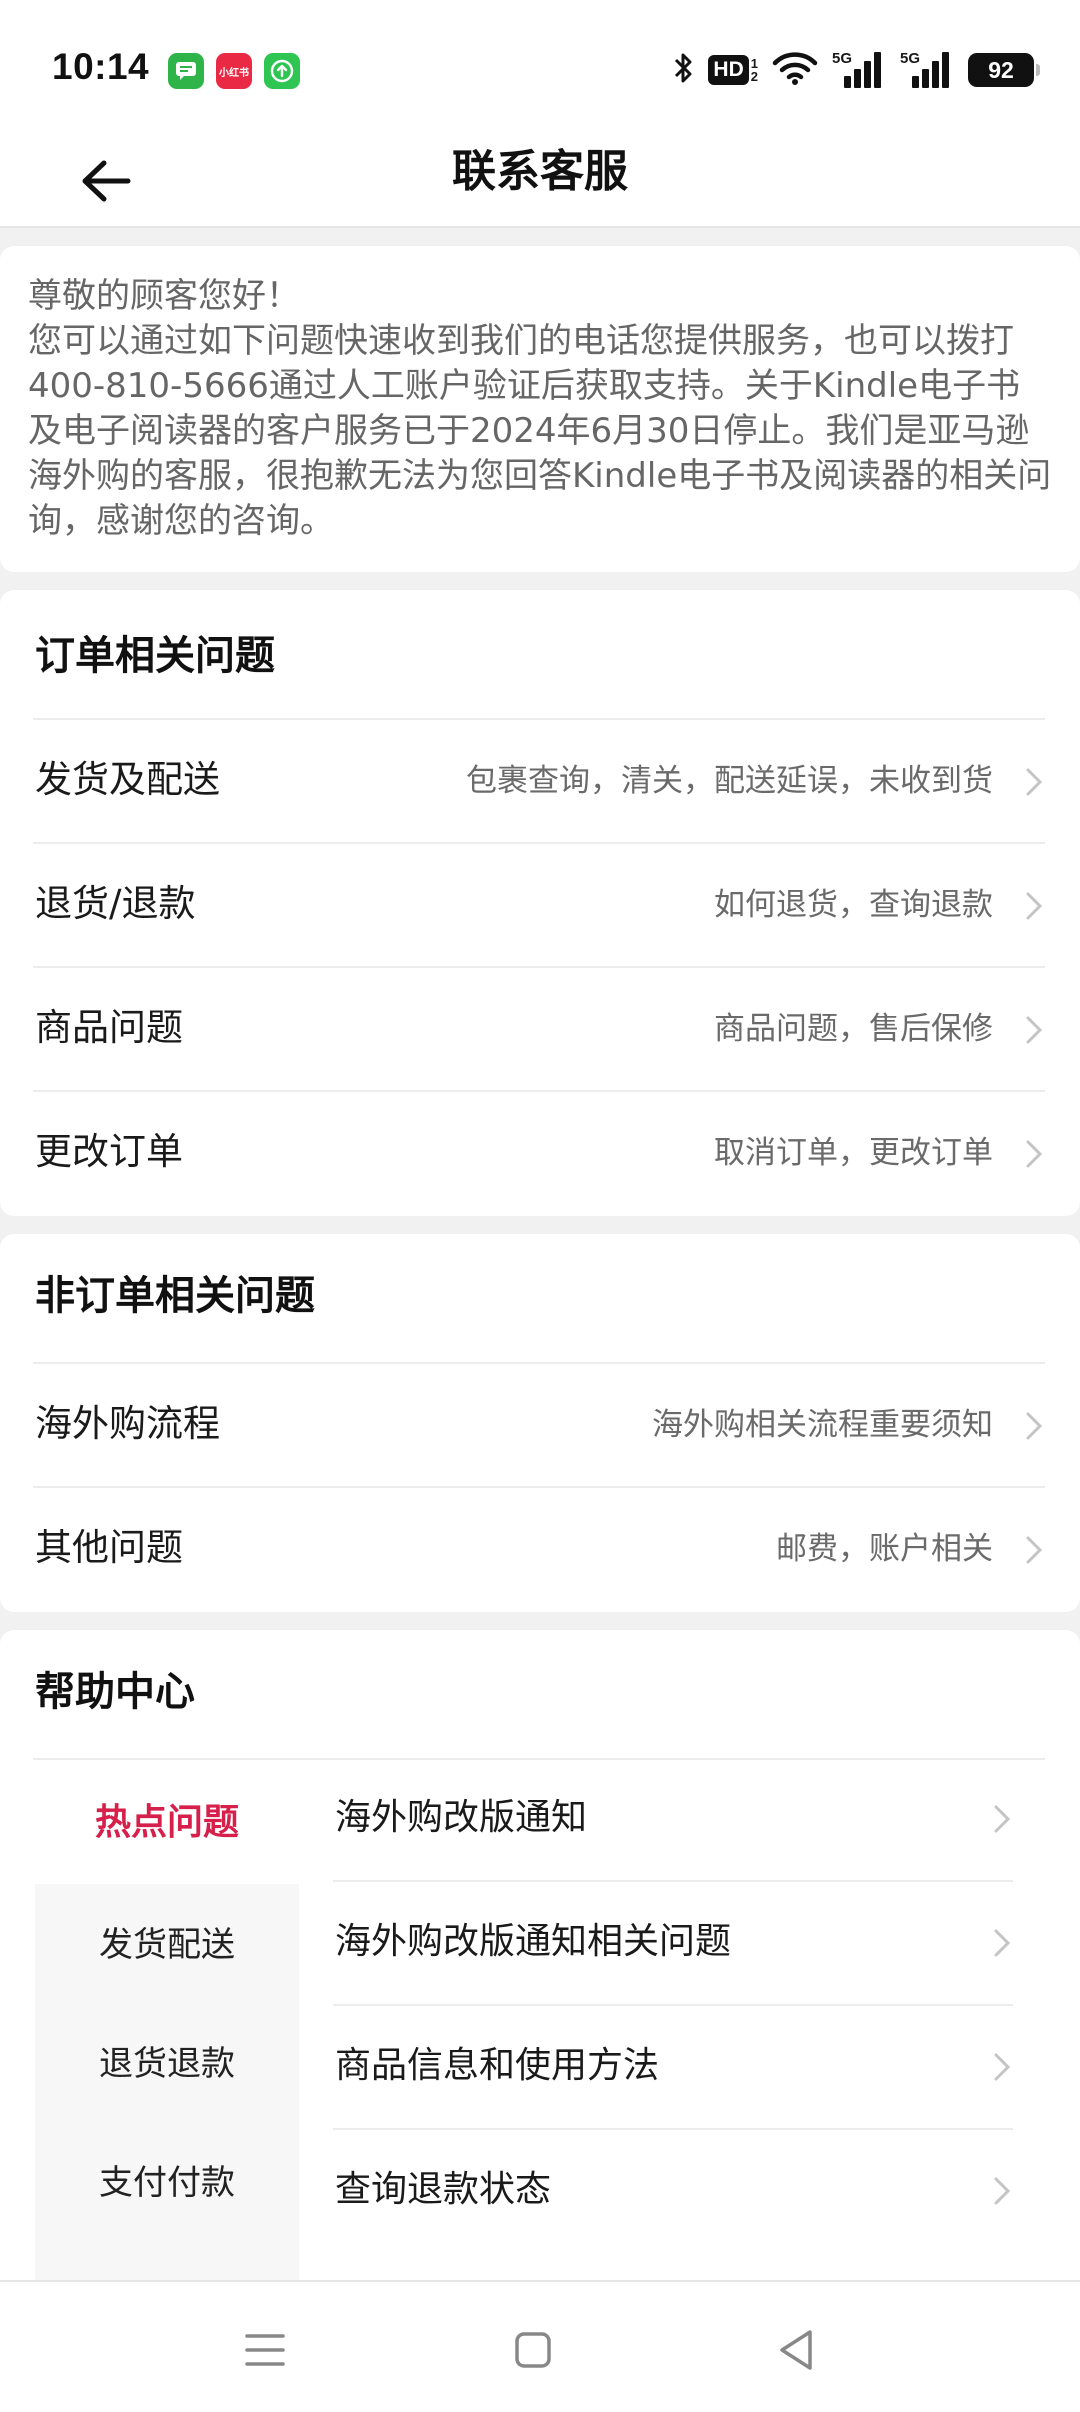 The image size is (1080, 2412). Describe the element at coordinates (729, 781) in the screenshot. I see `row-desc: 包裹查询，清关，配送延误，未收到货` at that location.